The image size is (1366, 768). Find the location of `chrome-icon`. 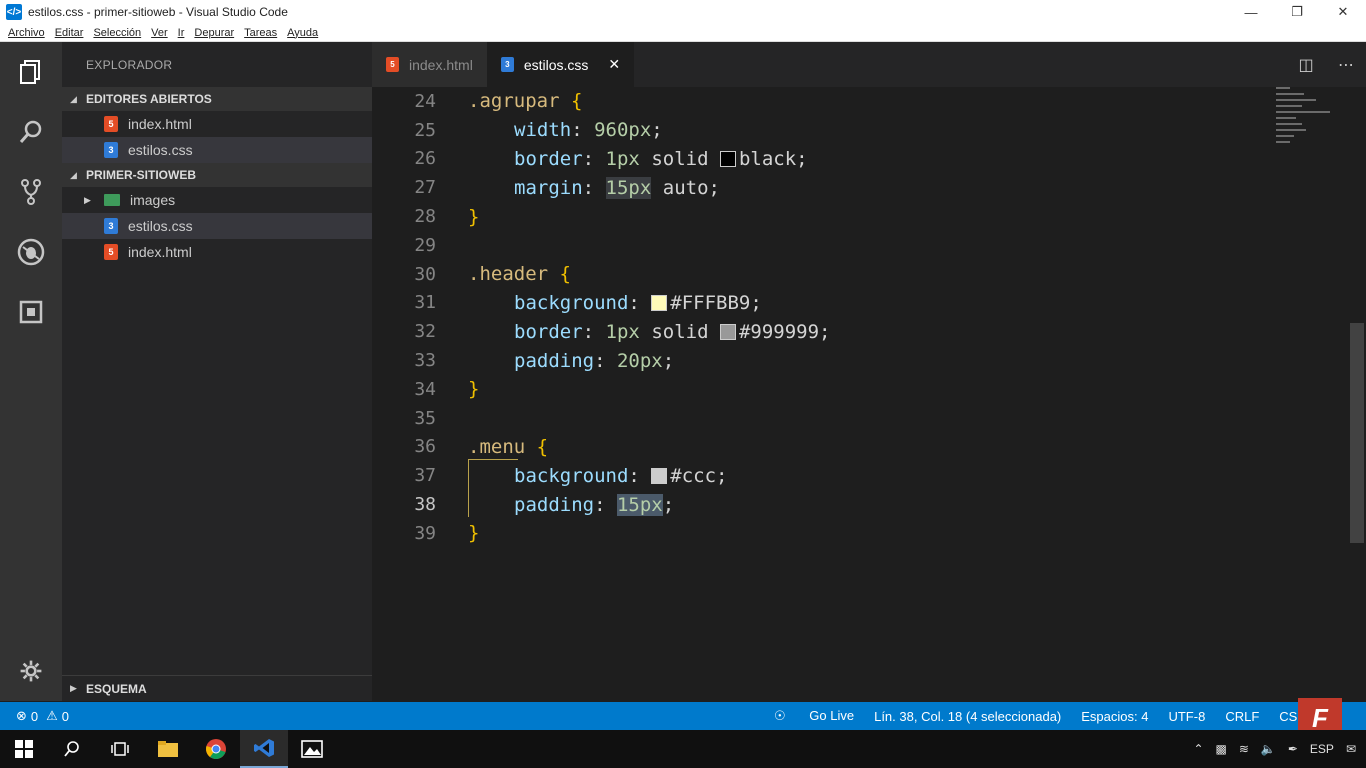

chrome-icon is located at coordinates (216, 749).